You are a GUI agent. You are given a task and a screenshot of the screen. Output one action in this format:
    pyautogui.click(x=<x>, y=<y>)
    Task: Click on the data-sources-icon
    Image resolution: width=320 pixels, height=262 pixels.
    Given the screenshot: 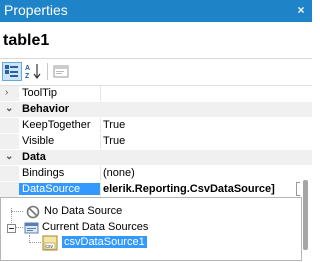 What is the action you would take?
    pyautogui.click(x=31, y=228)
    